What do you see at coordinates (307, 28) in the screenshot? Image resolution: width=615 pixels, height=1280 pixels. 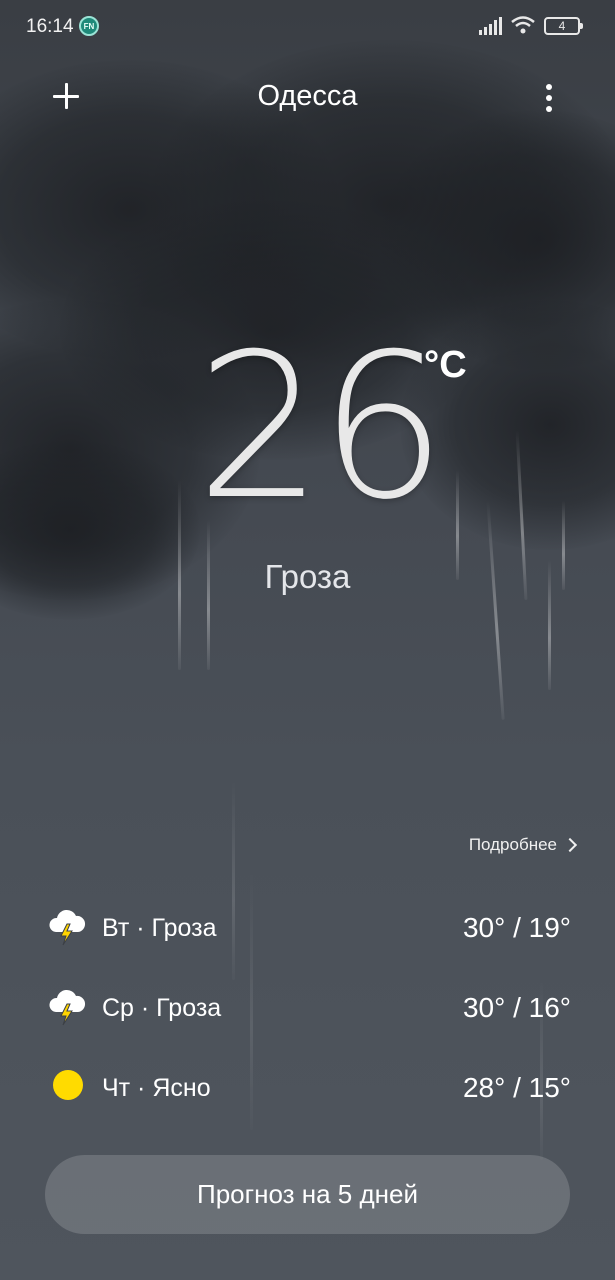 I see `status-bar: 16:14 FN 4` at bounding box center [307, 28].